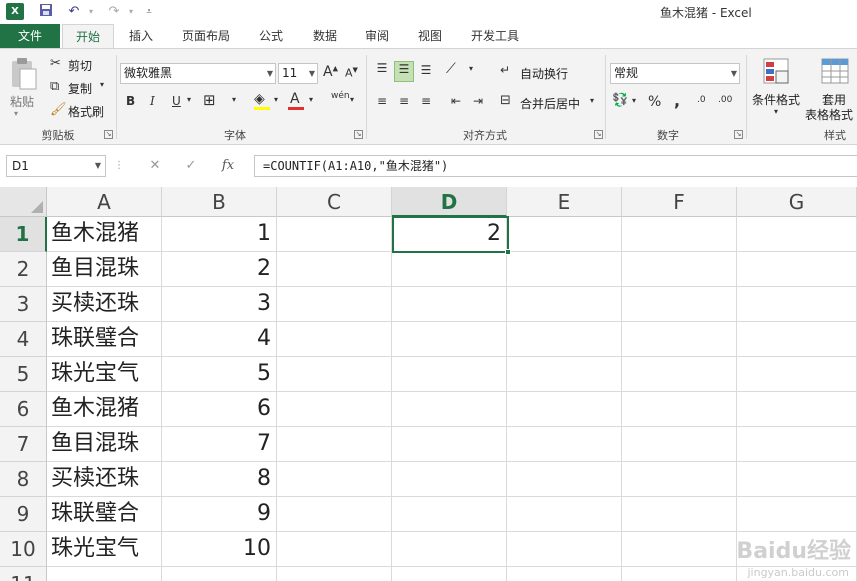 This screenshot has height=581, width=857. Describe the element at coordinates (334, 269) in the screenshot. I see `cell-c2` at that location.